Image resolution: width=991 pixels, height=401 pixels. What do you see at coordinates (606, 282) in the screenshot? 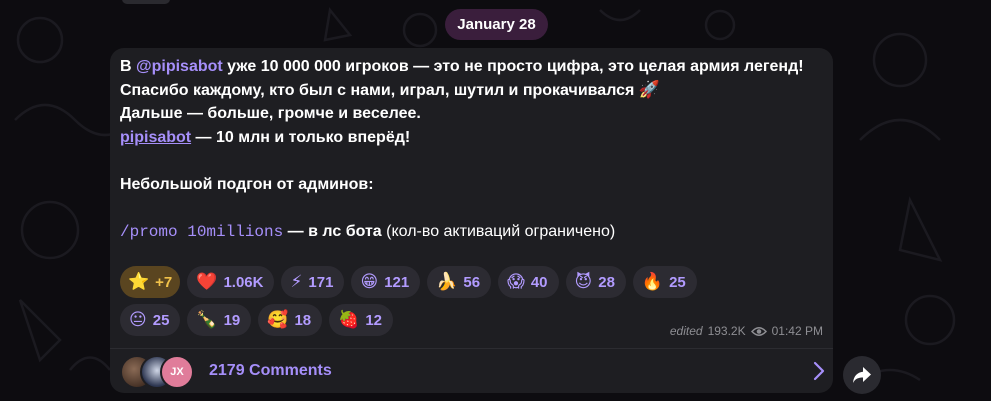
I see `reaction-count: 28` at bounding box center [606, 282].